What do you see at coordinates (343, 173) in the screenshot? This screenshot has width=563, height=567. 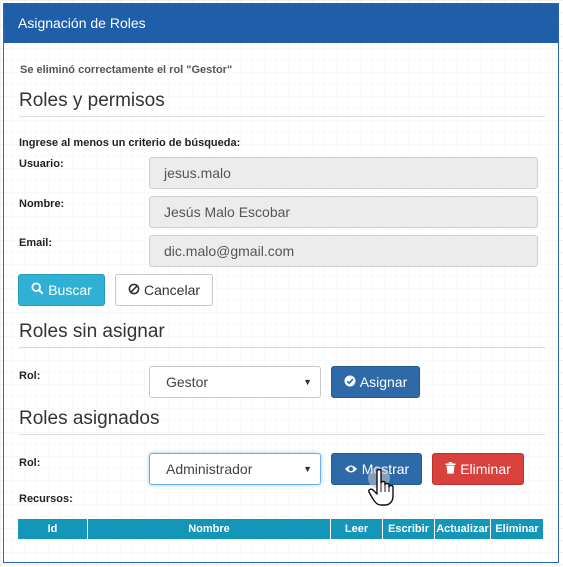 I see `usuario-input: jesus.malo` at bounding box center [343, 173].